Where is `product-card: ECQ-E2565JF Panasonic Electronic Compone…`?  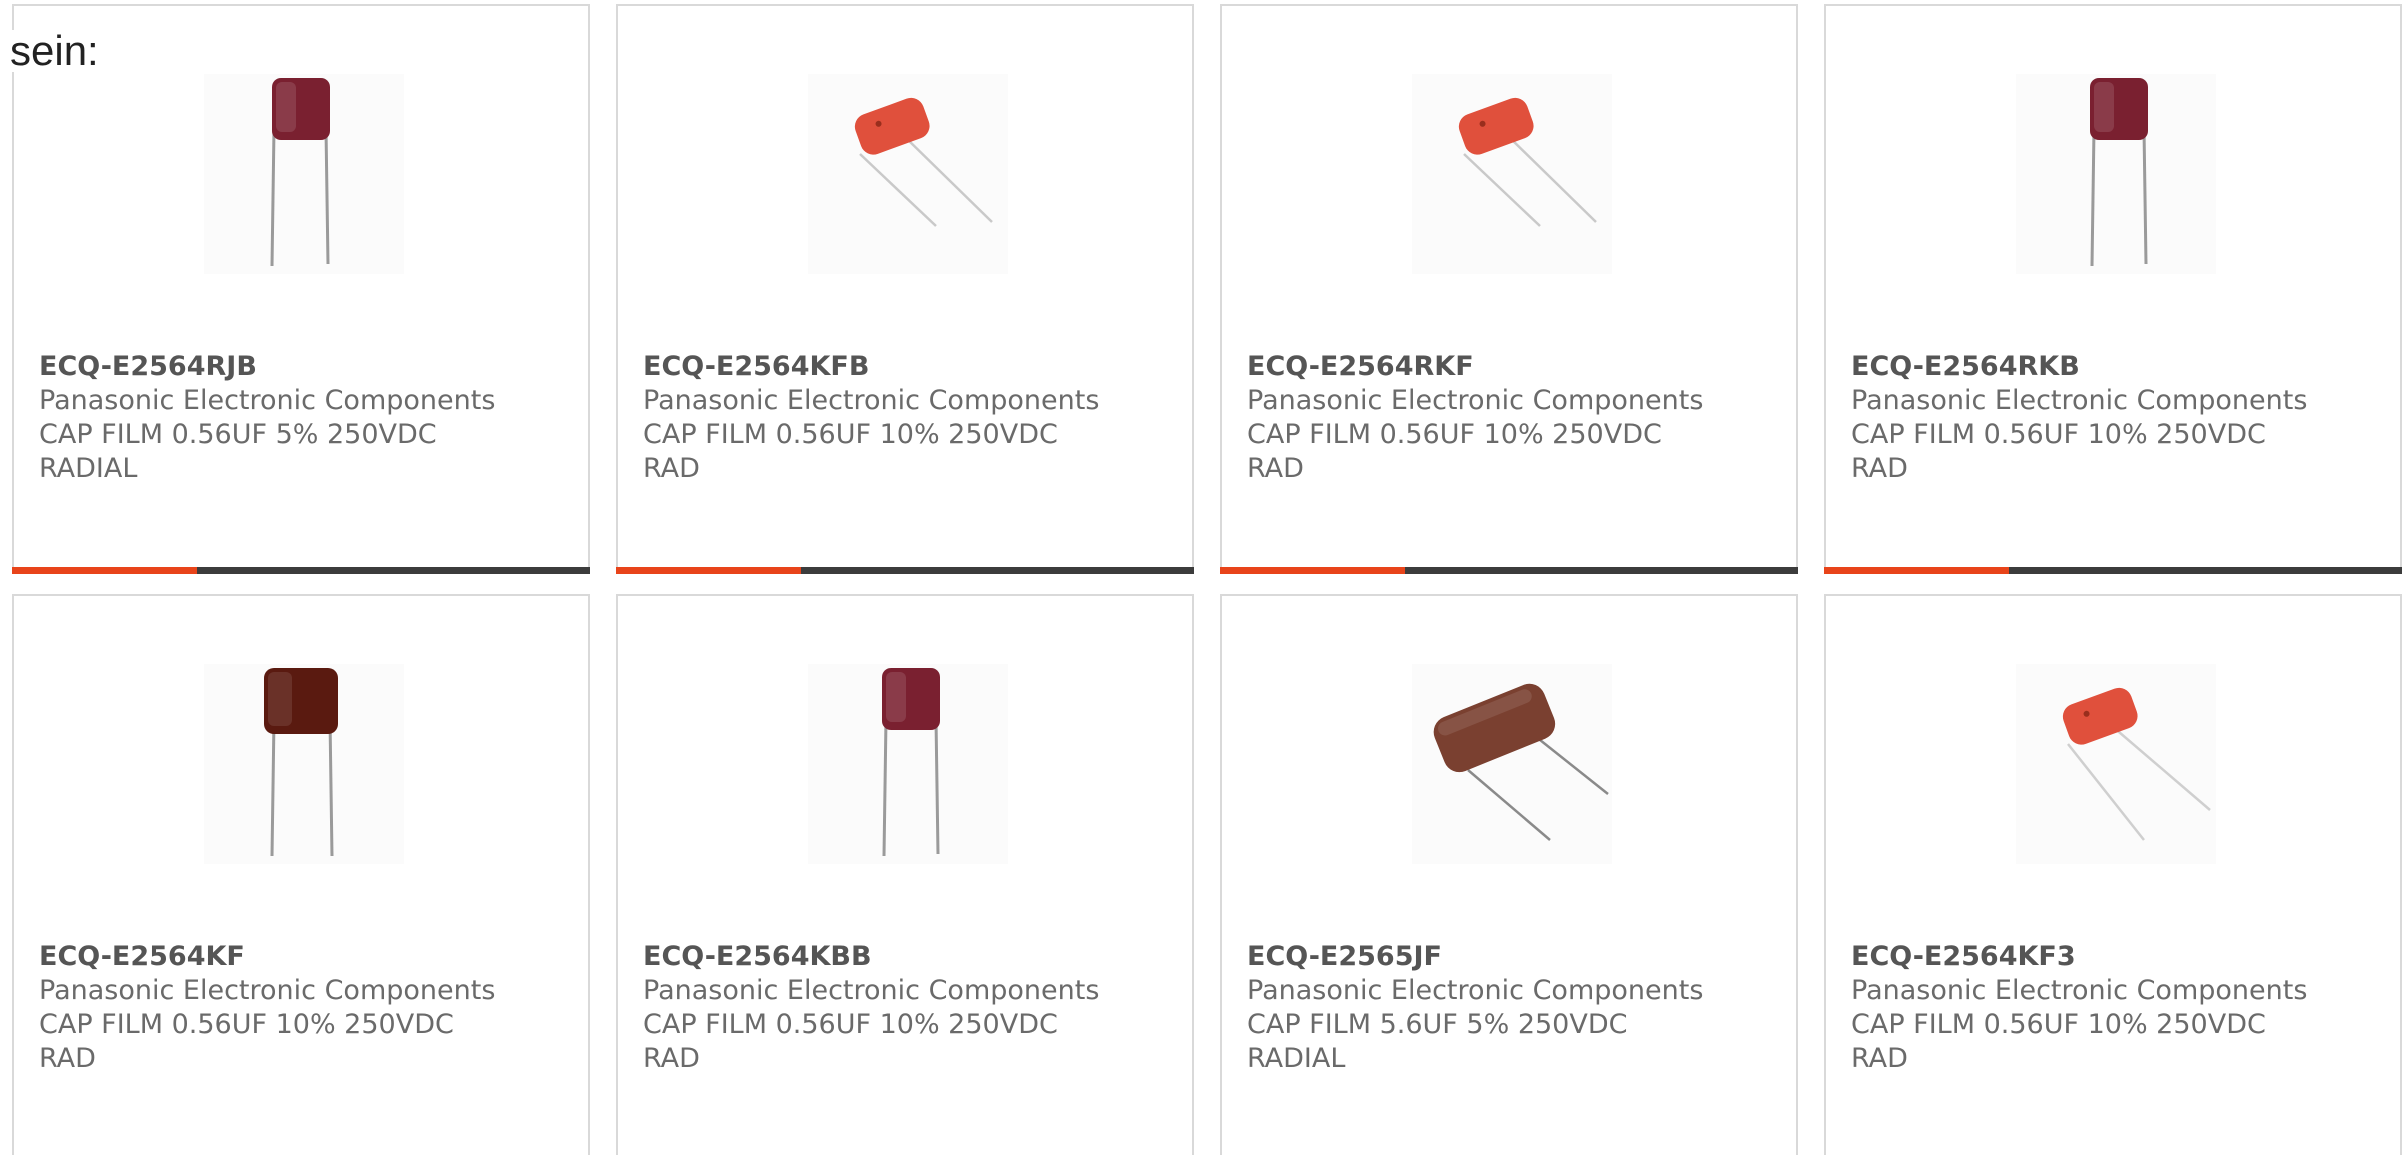
product-card: ECQ-E2565JF Panasonic Electronic Compone… is located at coordinates (1509, 874).